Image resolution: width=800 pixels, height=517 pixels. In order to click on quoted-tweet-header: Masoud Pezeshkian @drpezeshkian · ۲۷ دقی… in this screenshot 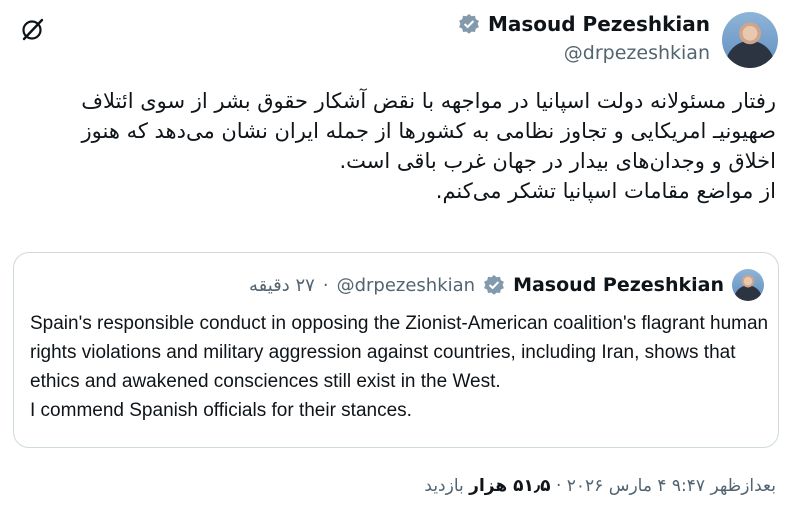, I will do `click(506, 285)`.